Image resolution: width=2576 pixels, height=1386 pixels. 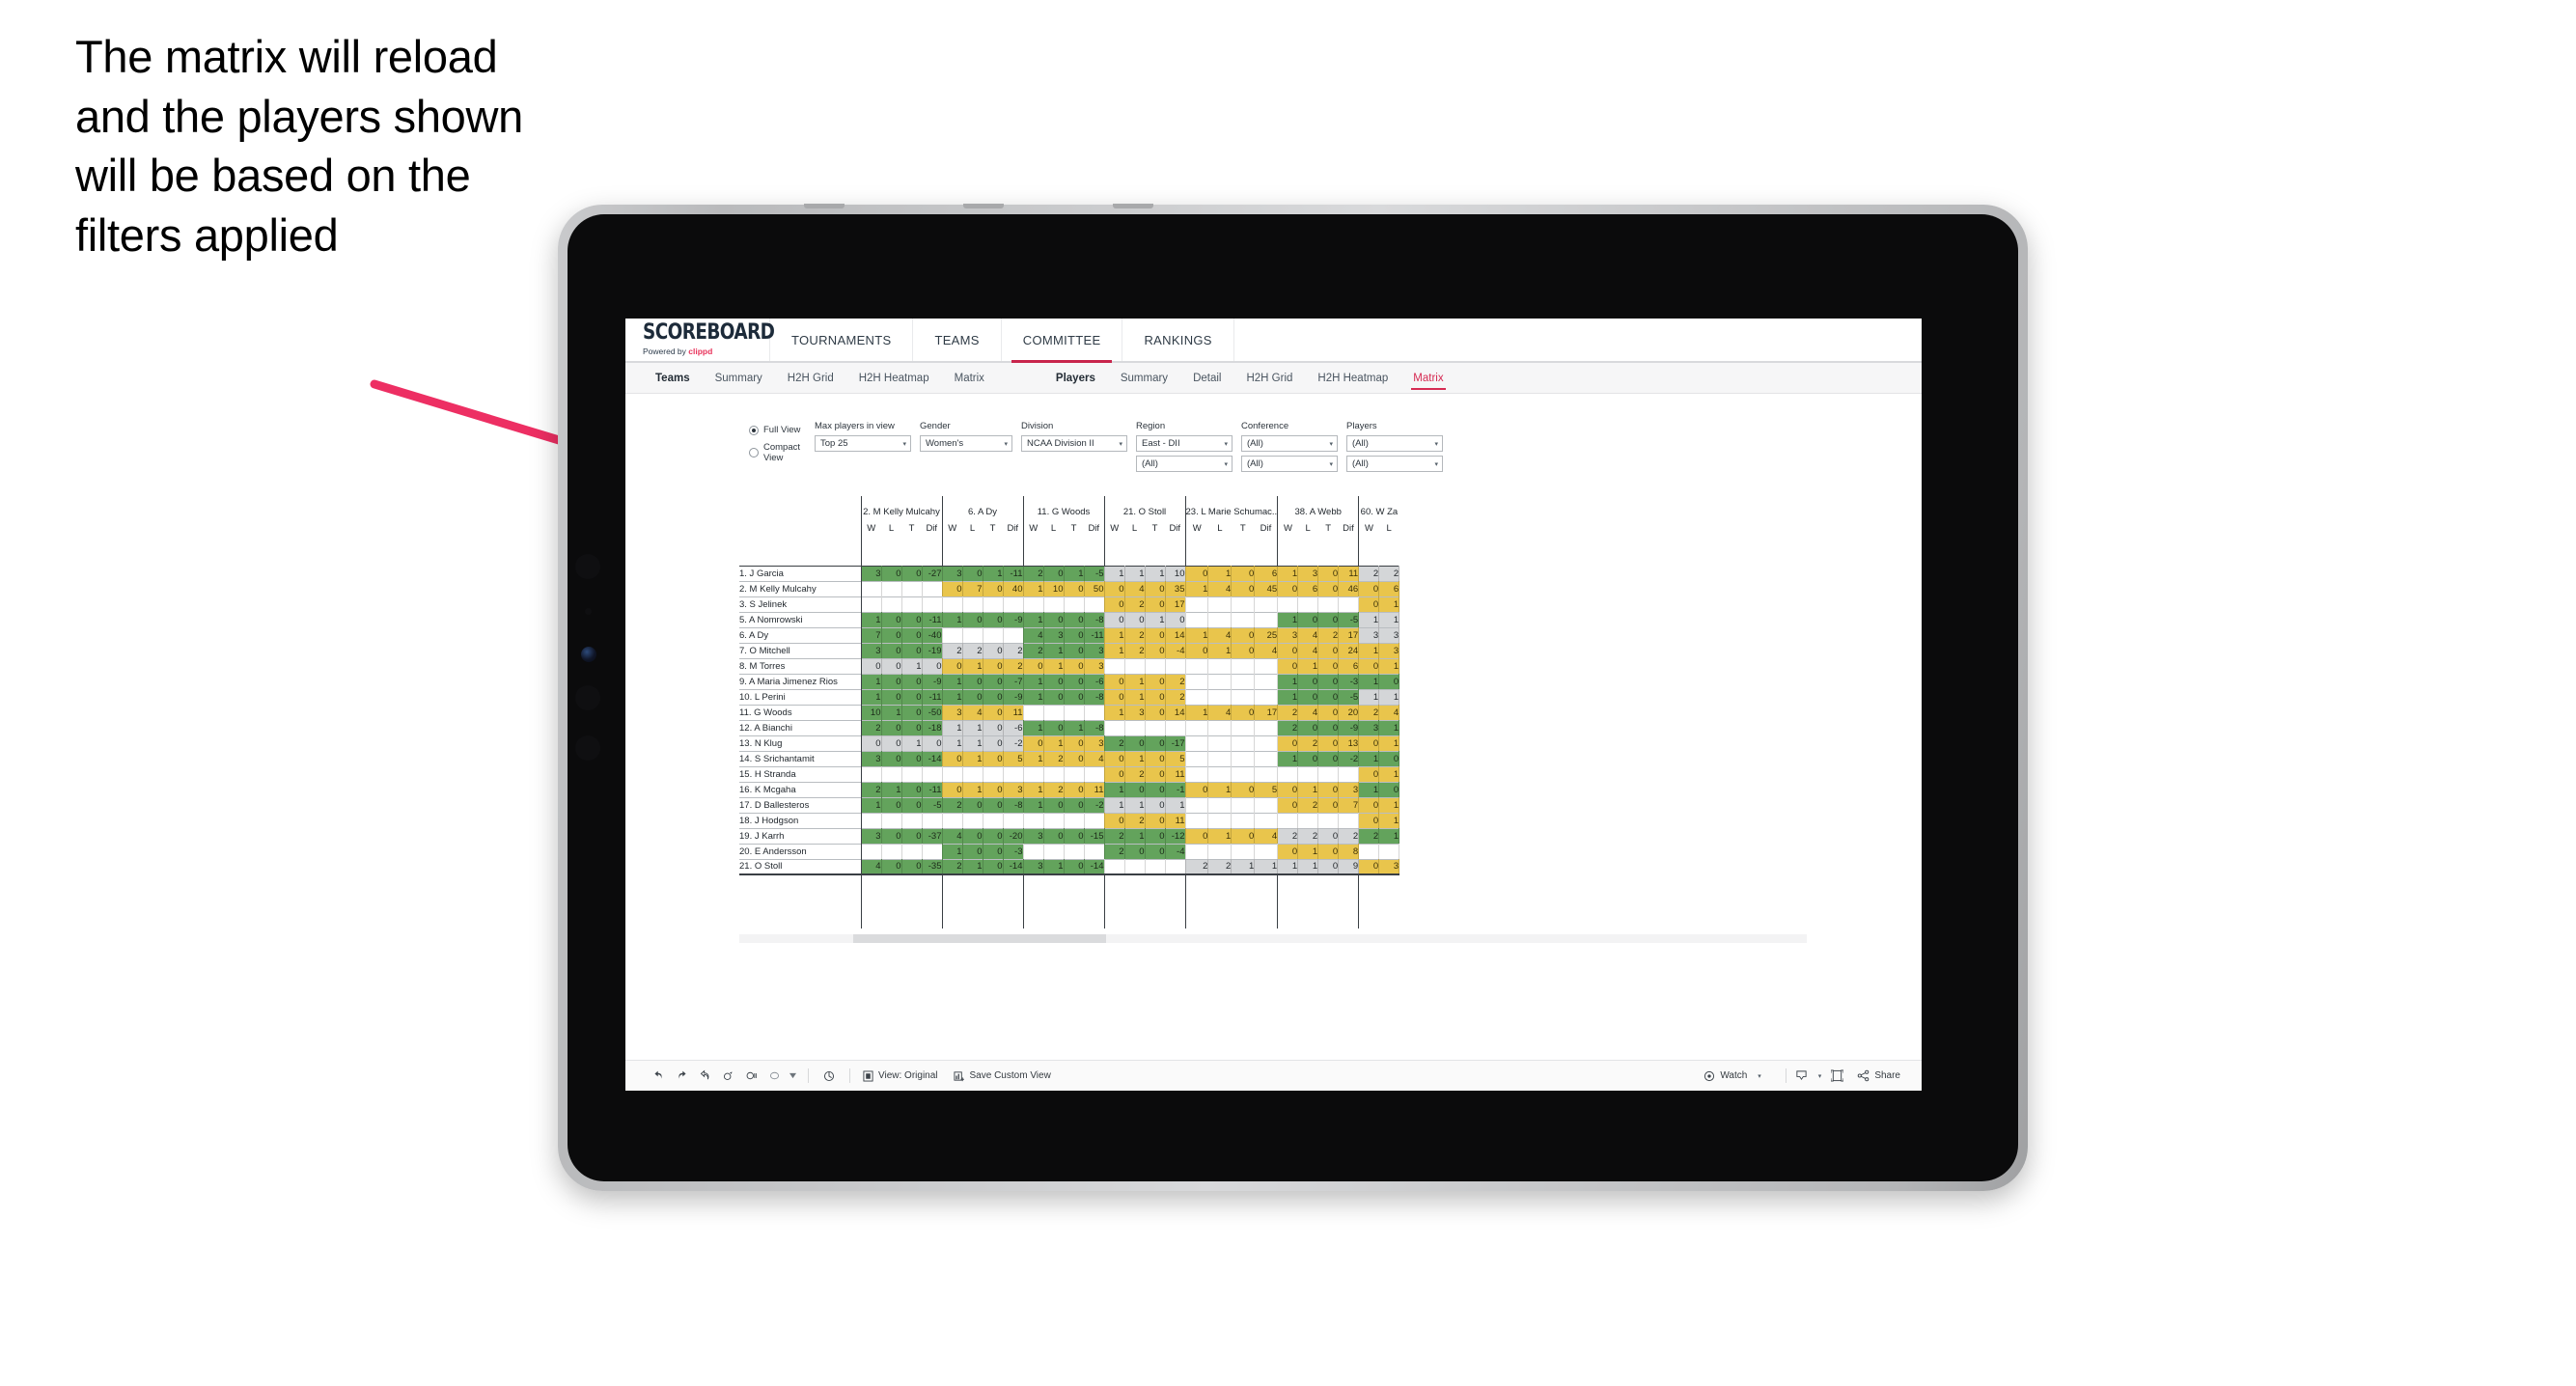 I want to click on topnav-item-rankings: RANKINGS, so click(x=1178, y=340).